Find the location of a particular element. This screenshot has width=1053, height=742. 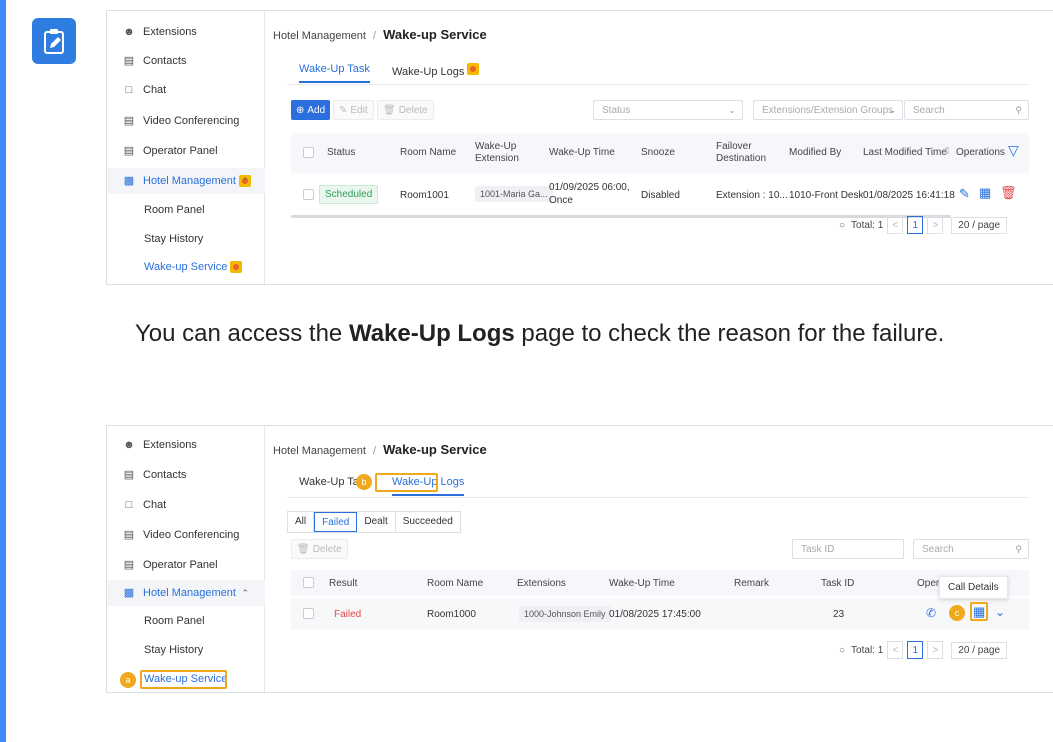

filter-tab-dealt: Dealt is located at coordinates (376, 522).